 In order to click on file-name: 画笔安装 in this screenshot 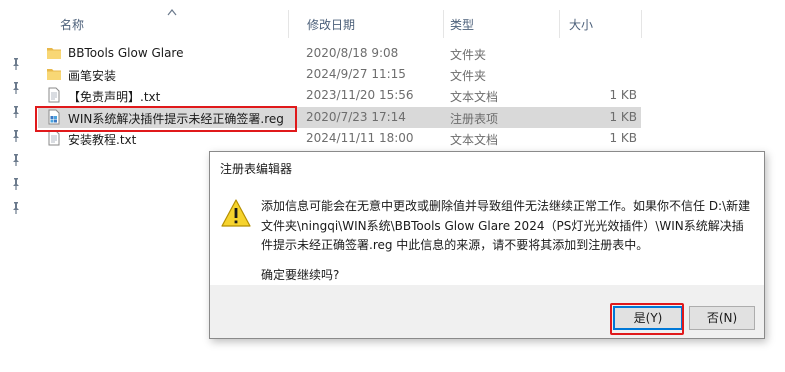, I will do `click(92, 76)`.